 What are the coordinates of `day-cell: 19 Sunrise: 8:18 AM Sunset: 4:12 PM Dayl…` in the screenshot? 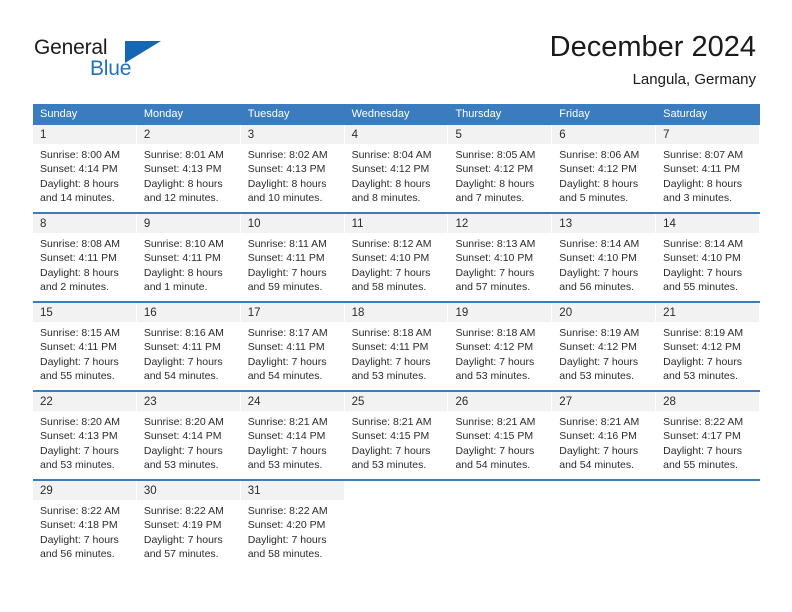 It's located at (500, 346).